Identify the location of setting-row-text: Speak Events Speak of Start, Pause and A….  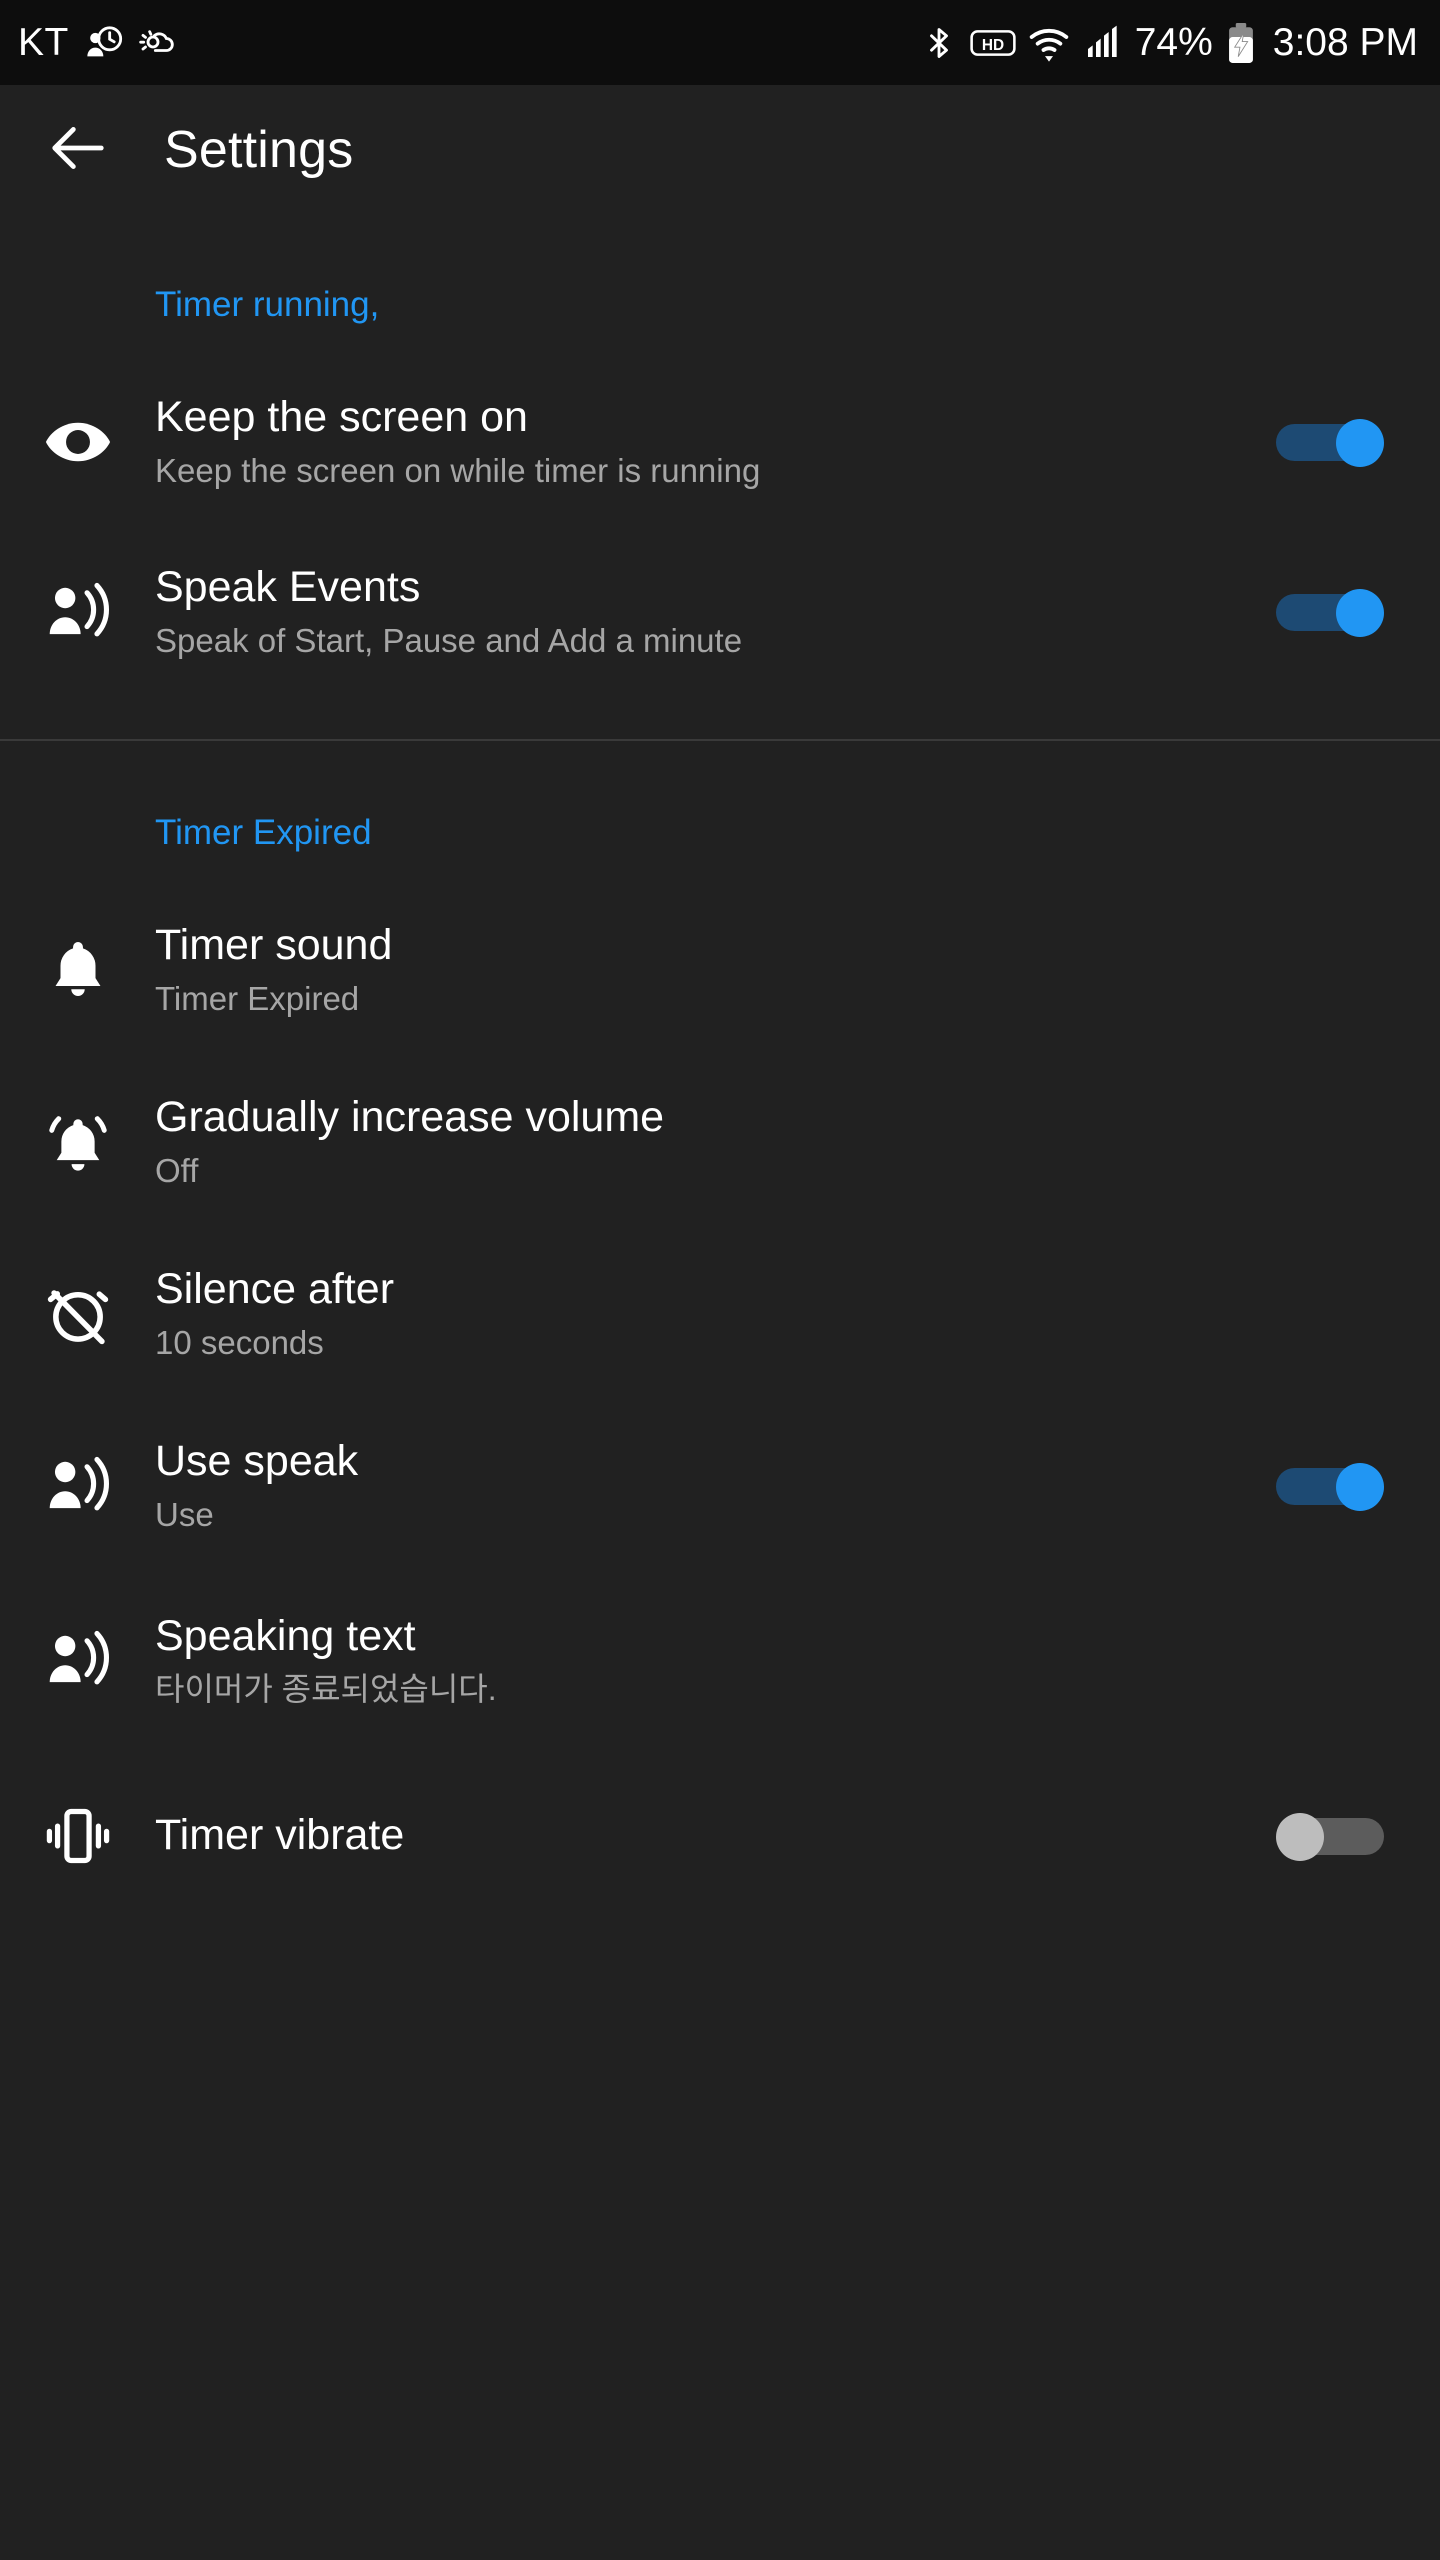
(706, 612).